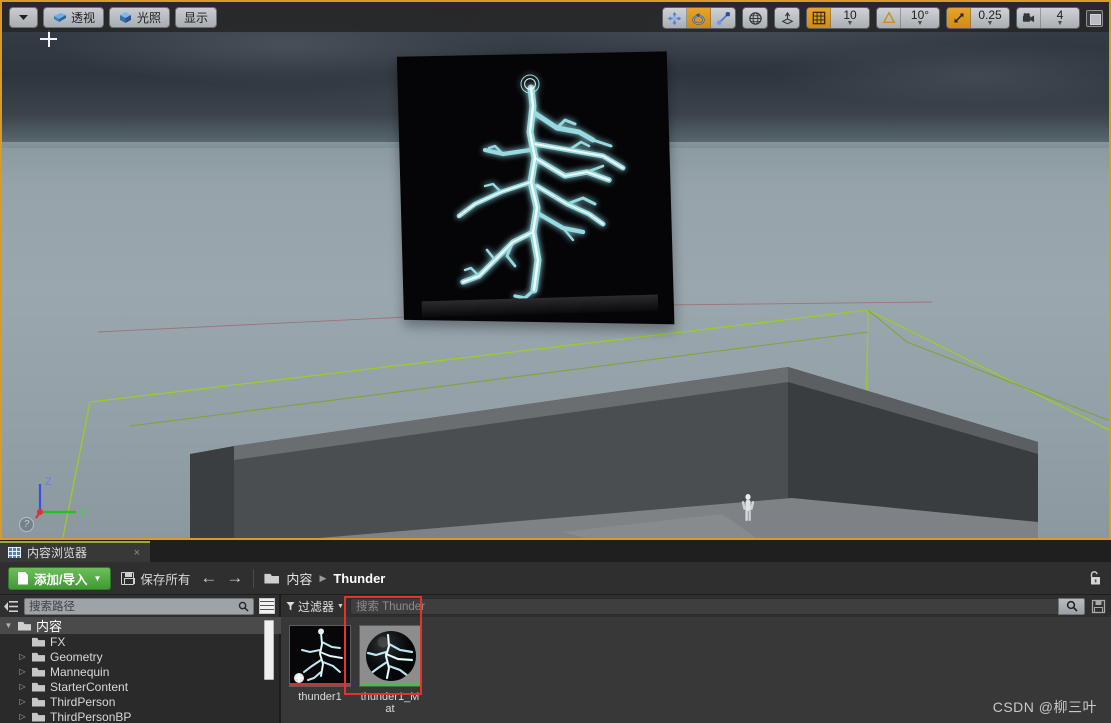 This screenshot has width=1111, height=723. Describe the element at coordinates (165, 579) in the screenshot. I see `save-all-label: 保存所有` at that location.